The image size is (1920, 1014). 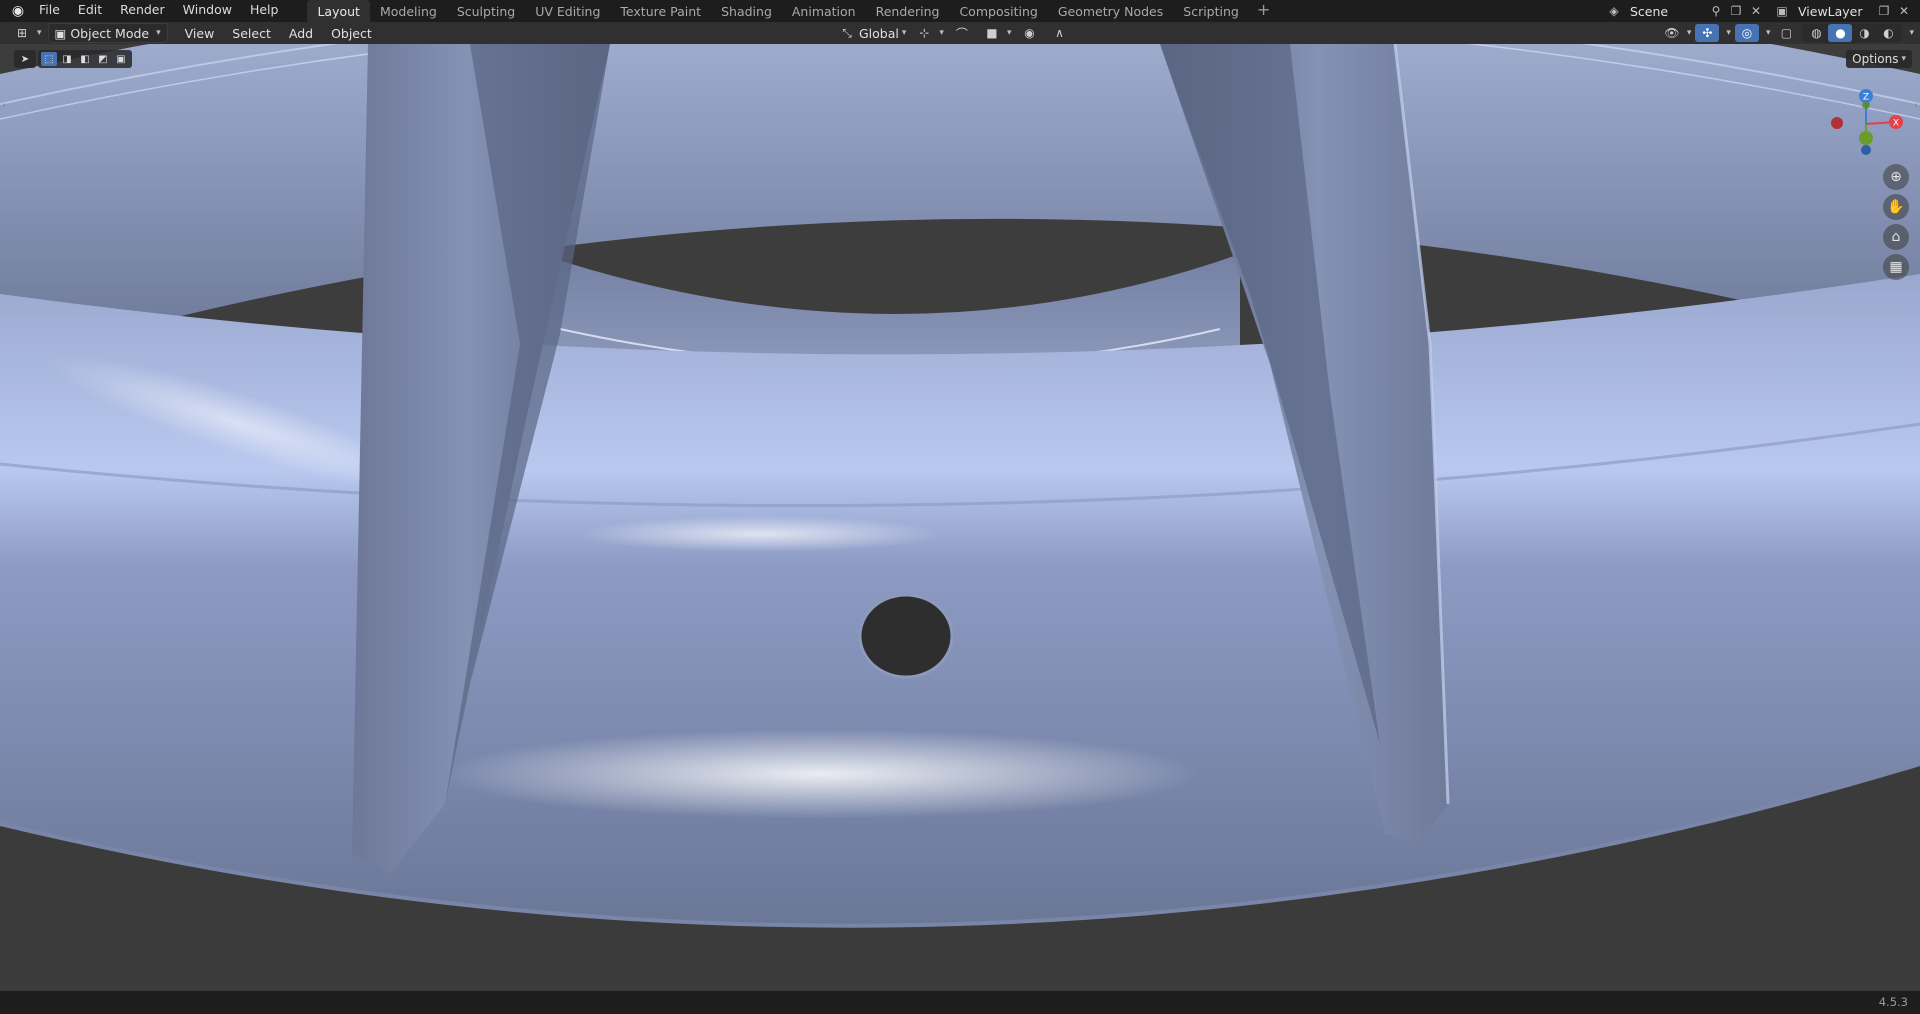 What do you see at coordinates (142, 11) in the screenshot?
I see `menu-render: Render` at bounding box center [142, 11].